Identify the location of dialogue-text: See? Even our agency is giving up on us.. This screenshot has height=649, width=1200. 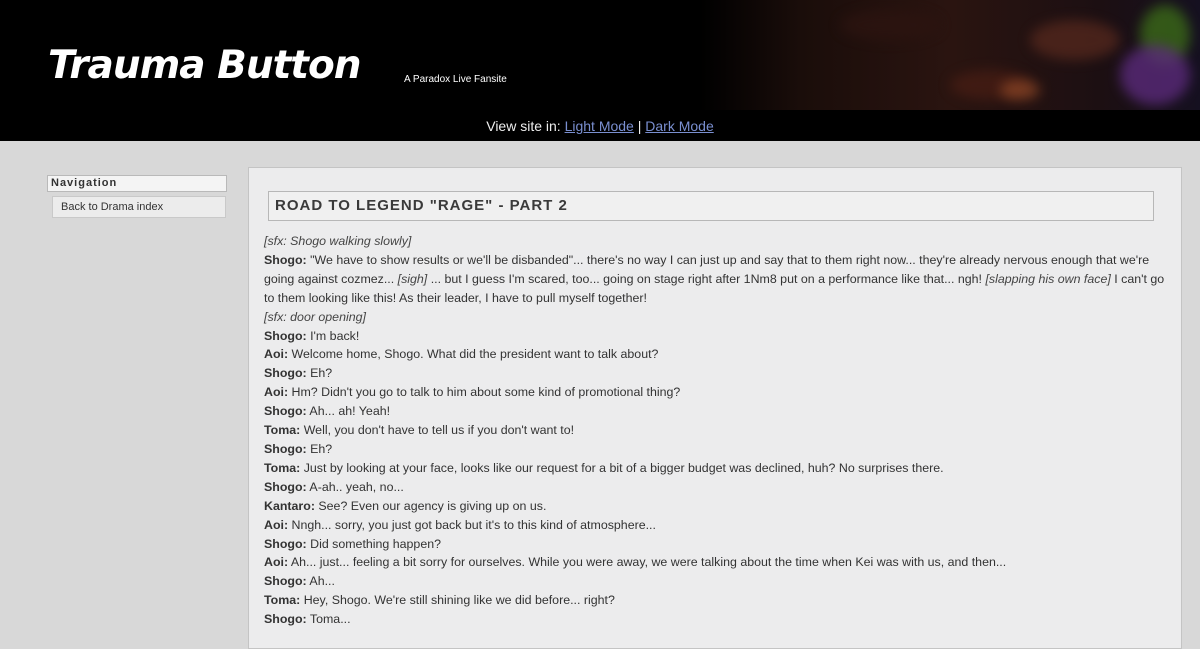
(430, 505).